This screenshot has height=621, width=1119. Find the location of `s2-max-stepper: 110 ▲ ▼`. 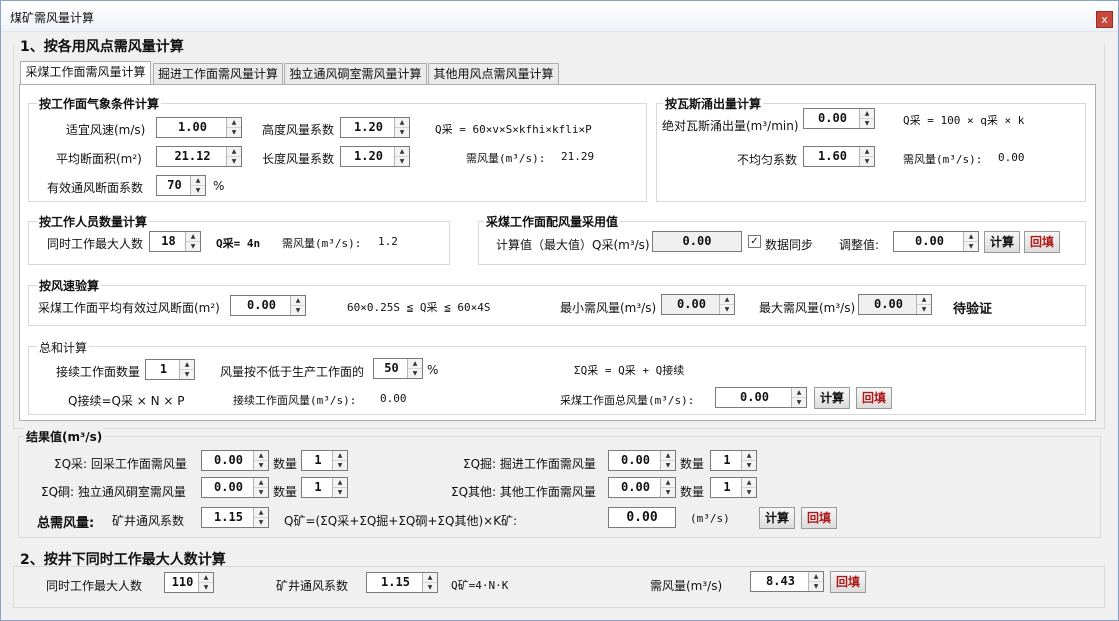

s2-max-stepper: 110 ▲ ▼ is located at coordinates (189, 582).